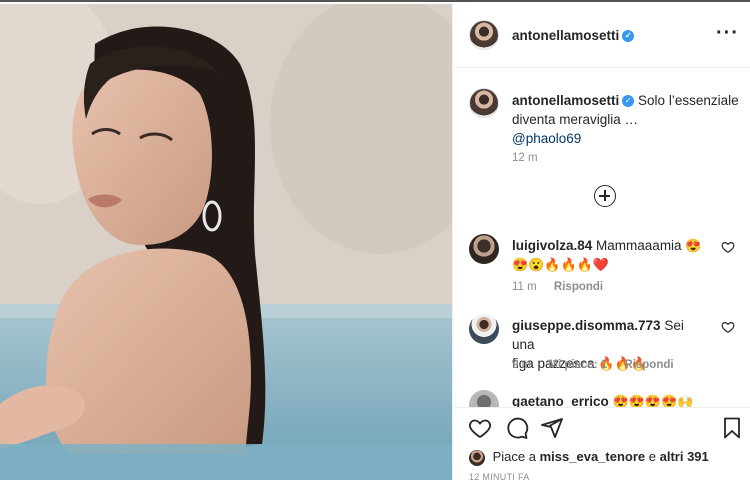 The image size is (750, 480). What do you see at coordinates (552, 245) in the screenshot?
I see `commenter-username: luigivolza.84` at bounding box center [552, 245].